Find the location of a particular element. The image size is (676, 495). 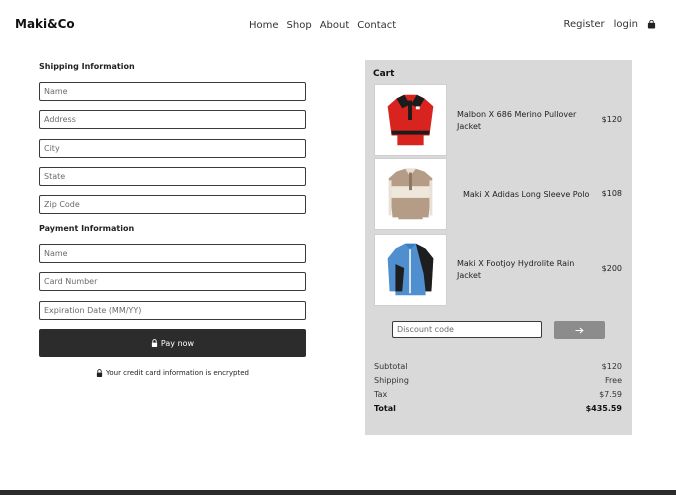

auth-links: Register login is located at coordinates (609, 24).